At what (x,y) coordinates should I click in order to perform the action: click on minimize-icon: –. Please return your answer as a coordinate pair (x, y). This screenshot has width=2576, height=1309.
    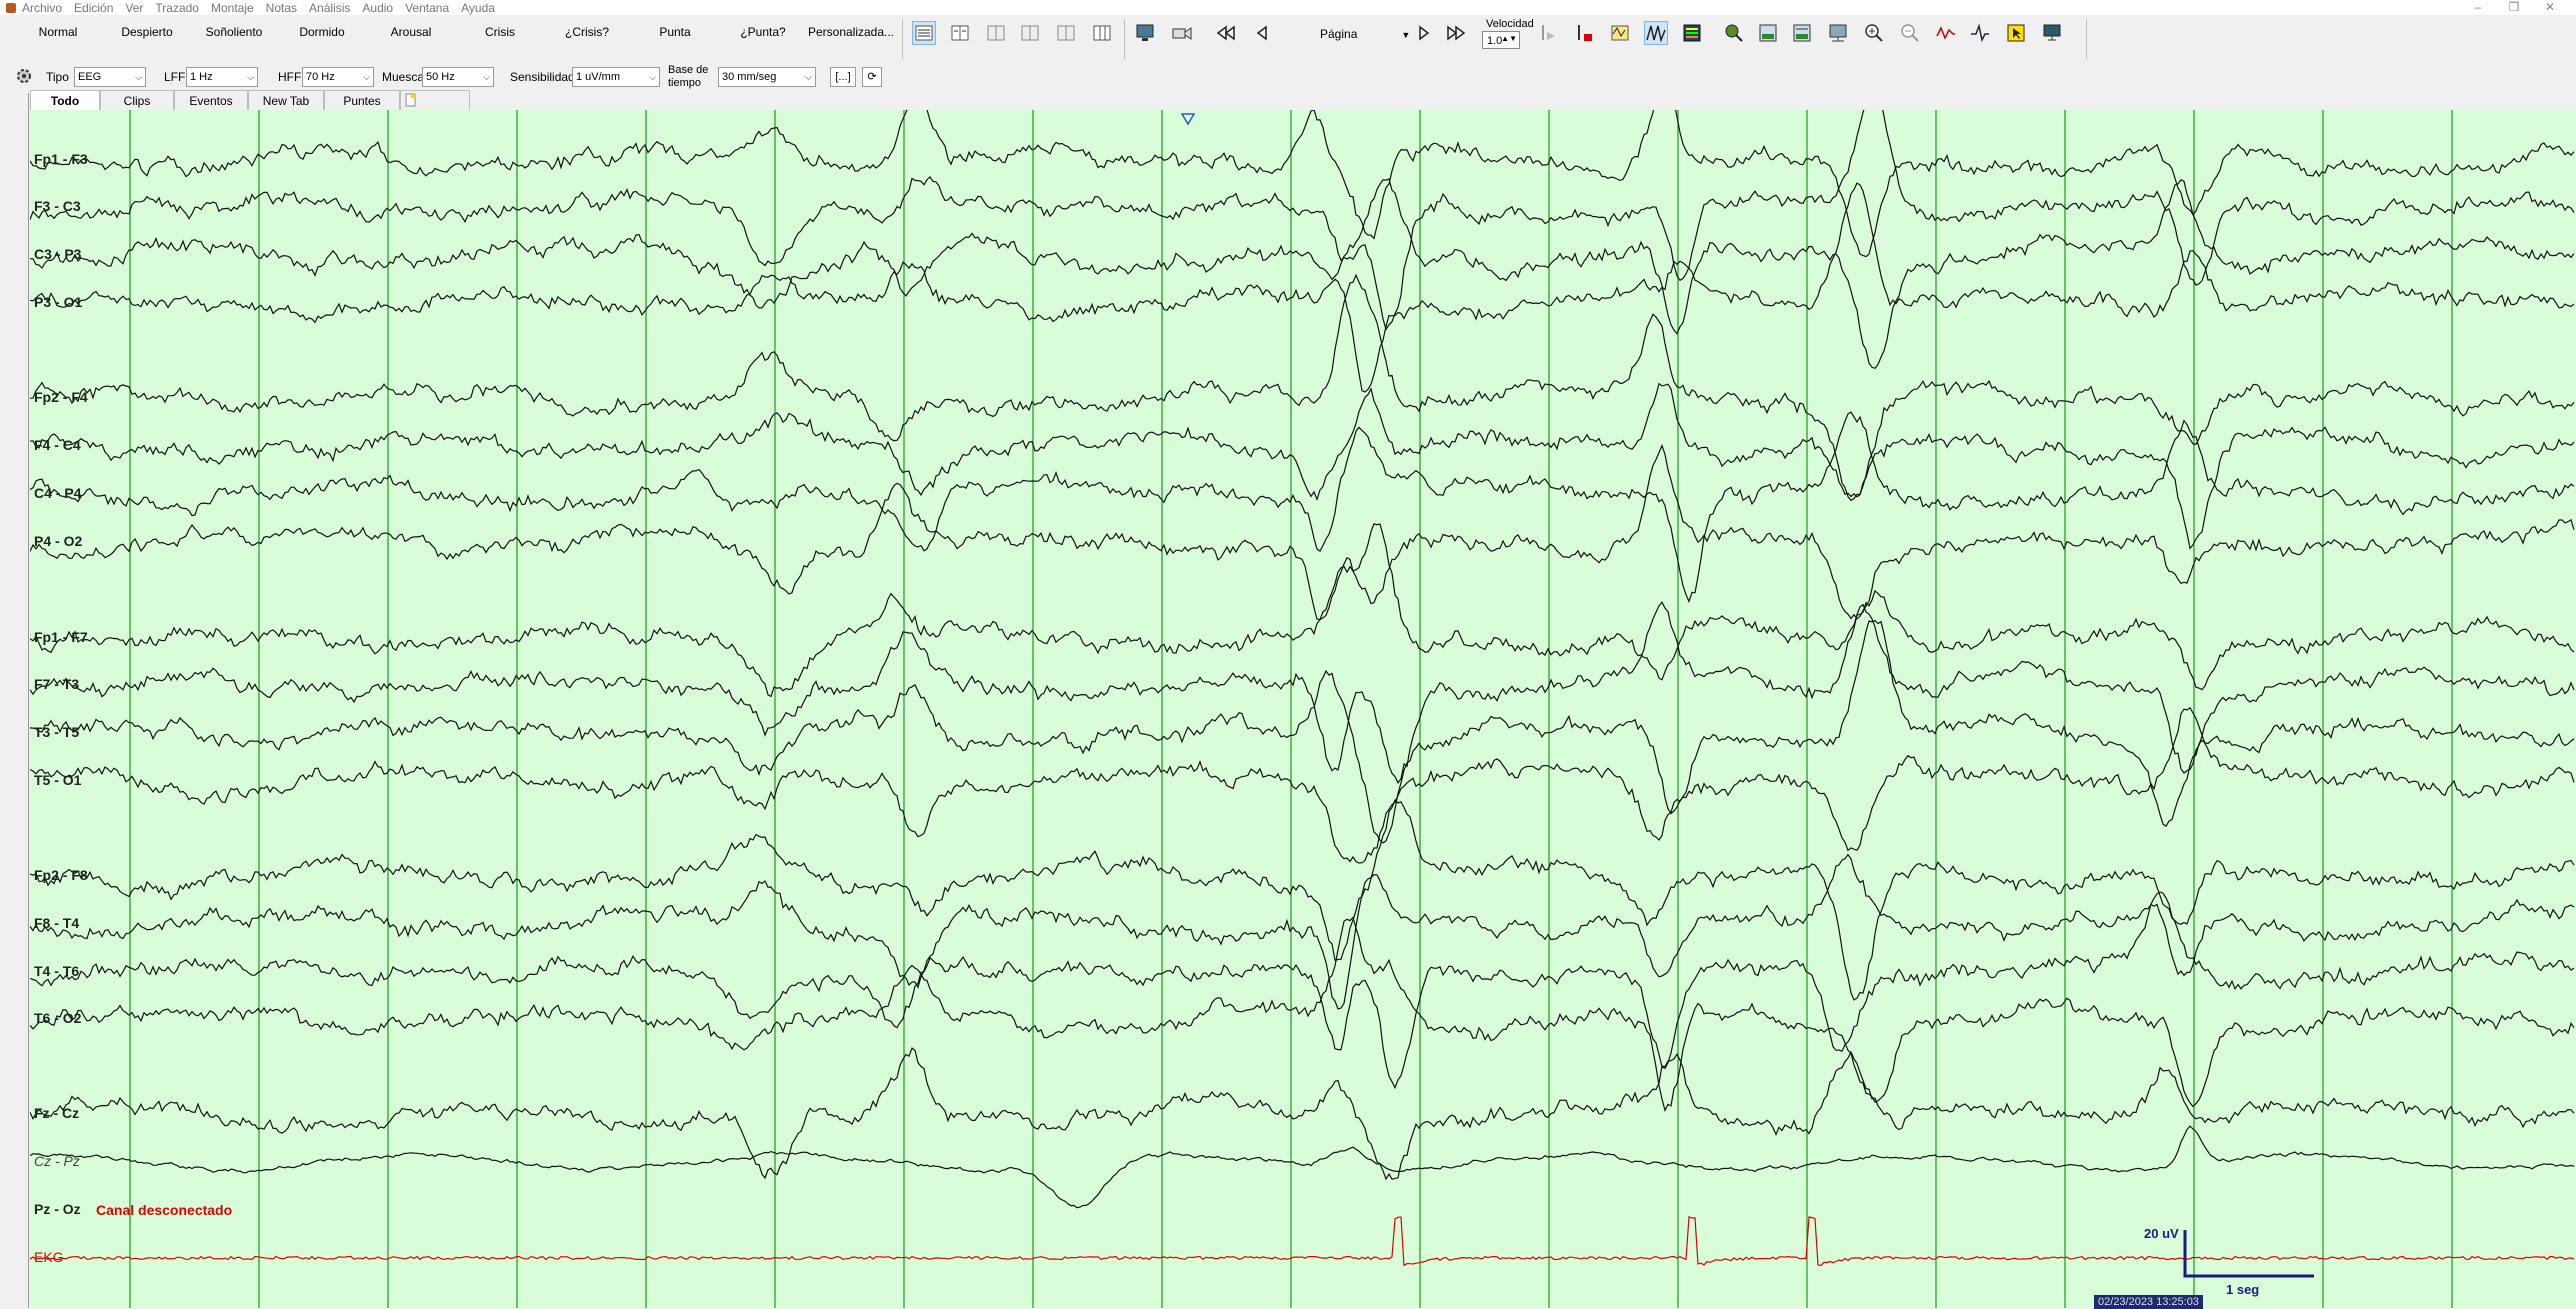
    Looking at the image, I should click on (2478, 7).